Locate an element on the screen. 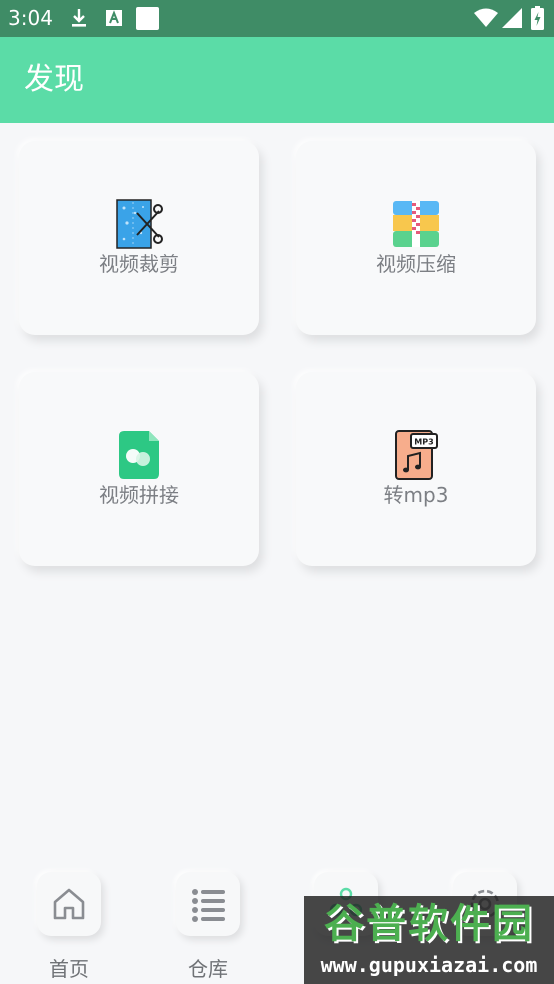 This screenshot has height=984, width=554. wifi-icon is located at coordinates (486, 17).